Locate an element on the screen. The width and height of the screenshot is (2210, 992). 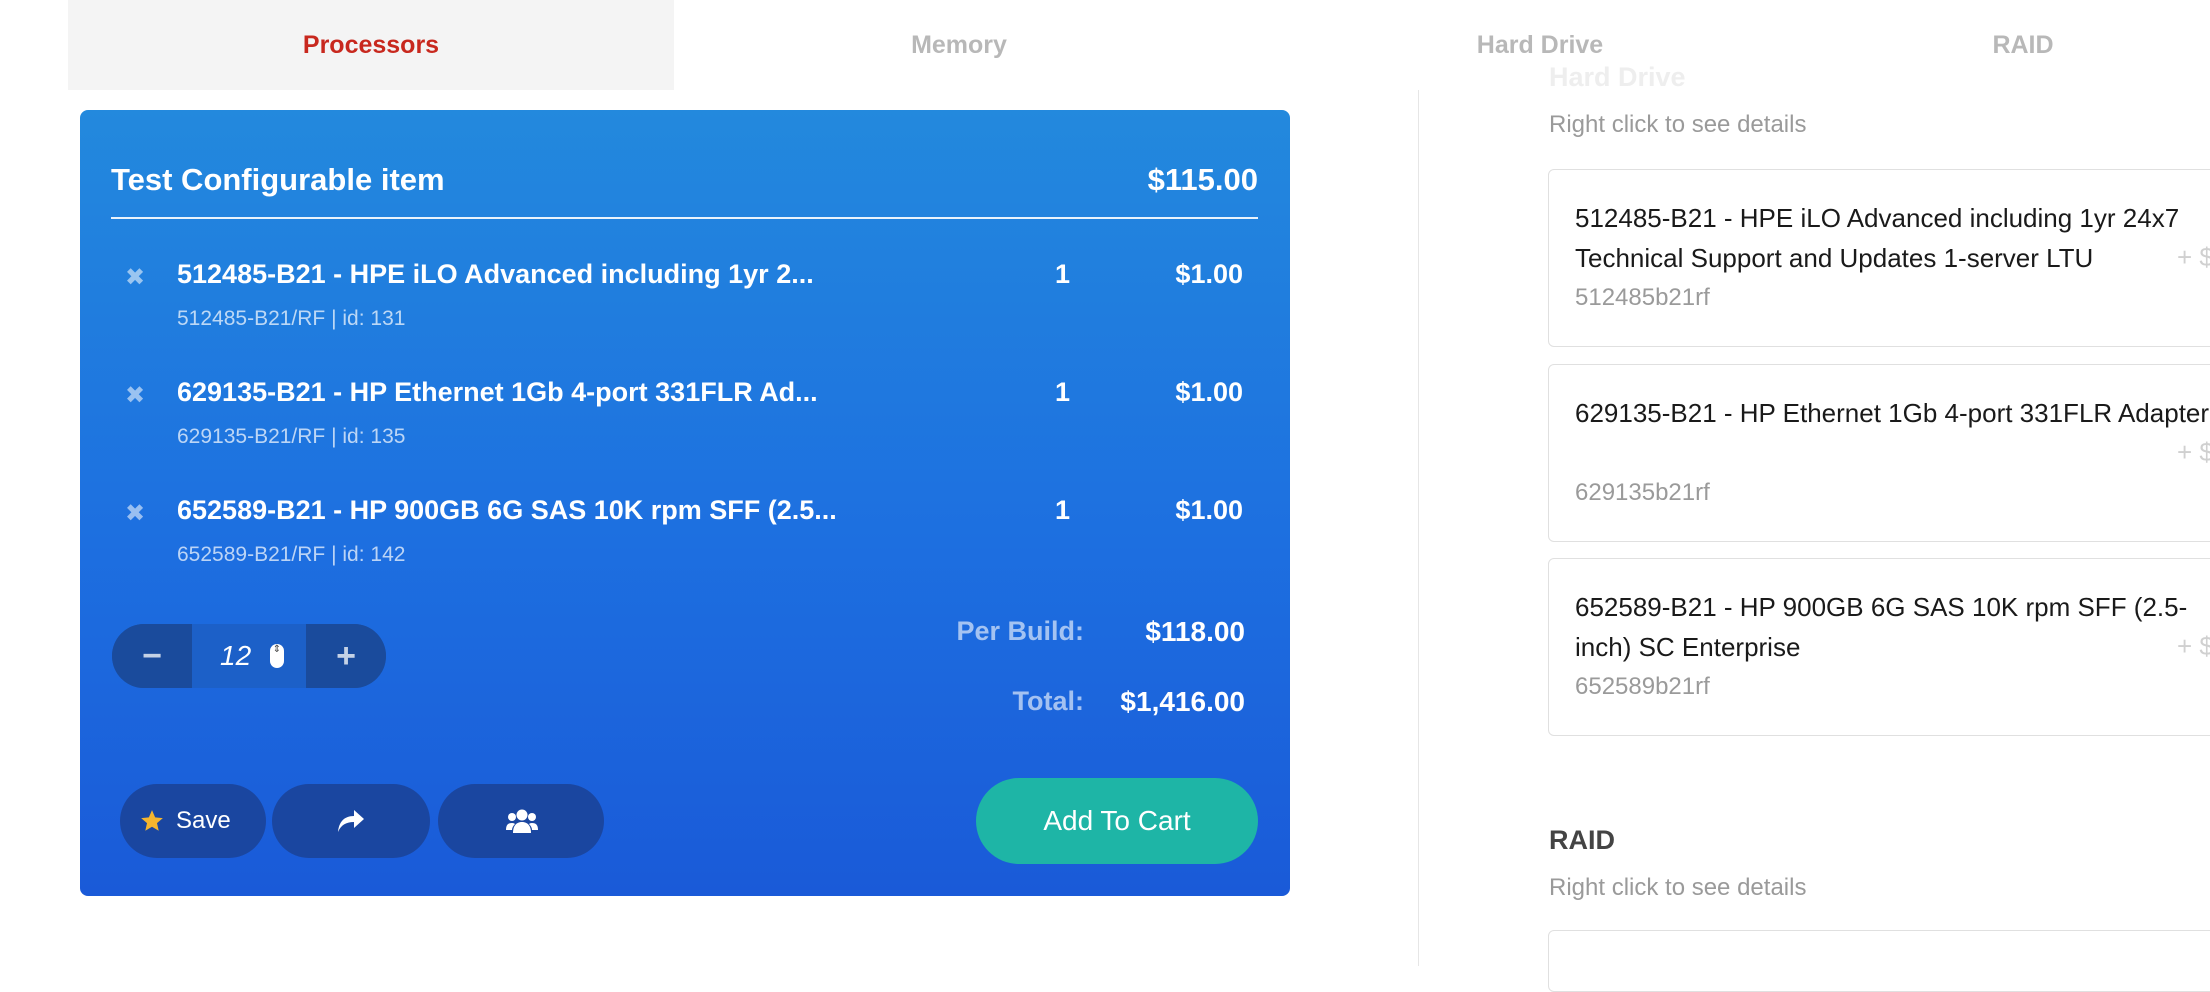
total-label: Total: is located at coordinates (1048, 701).